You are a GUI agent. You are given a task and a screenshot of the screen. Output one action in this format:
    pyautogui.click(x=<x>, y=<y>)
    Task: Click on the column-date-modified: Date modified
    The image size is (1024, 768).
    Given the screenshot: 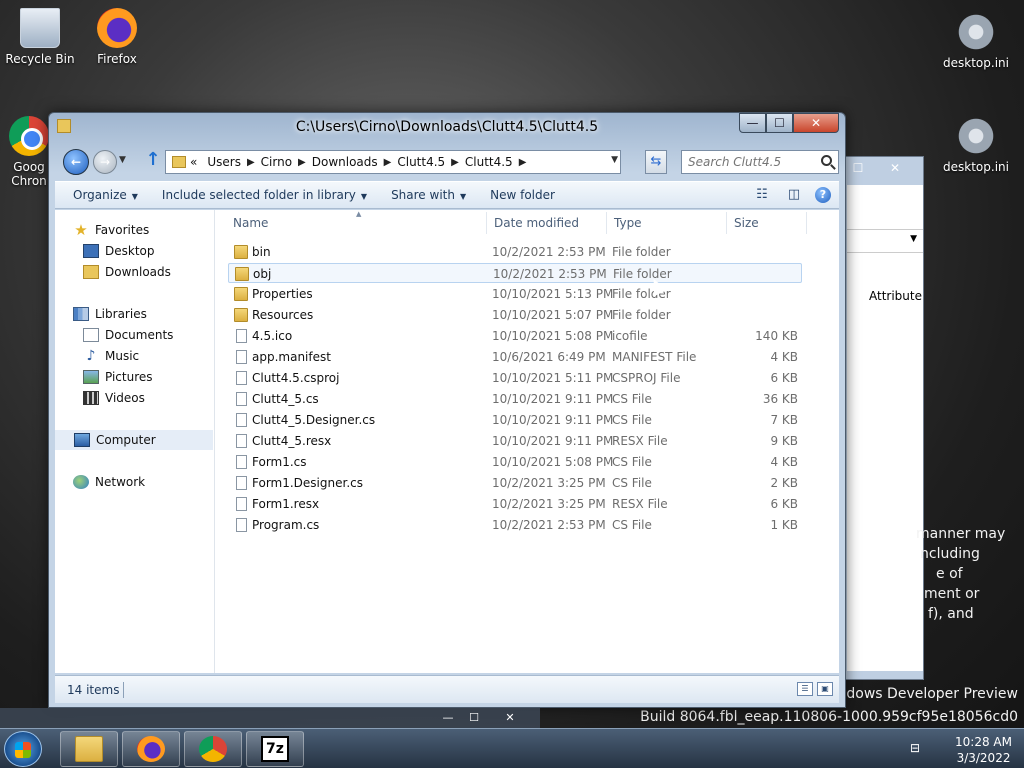 What is the action you would take?
    pyautogui.click(x=536, y=223)
    